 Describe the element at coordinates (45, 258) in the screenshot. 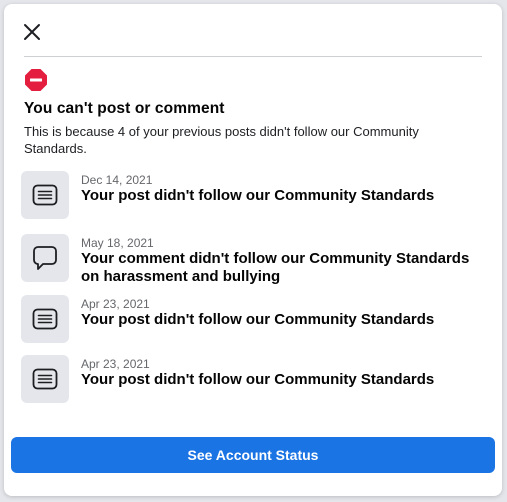

I see `comment-icon` at that location.